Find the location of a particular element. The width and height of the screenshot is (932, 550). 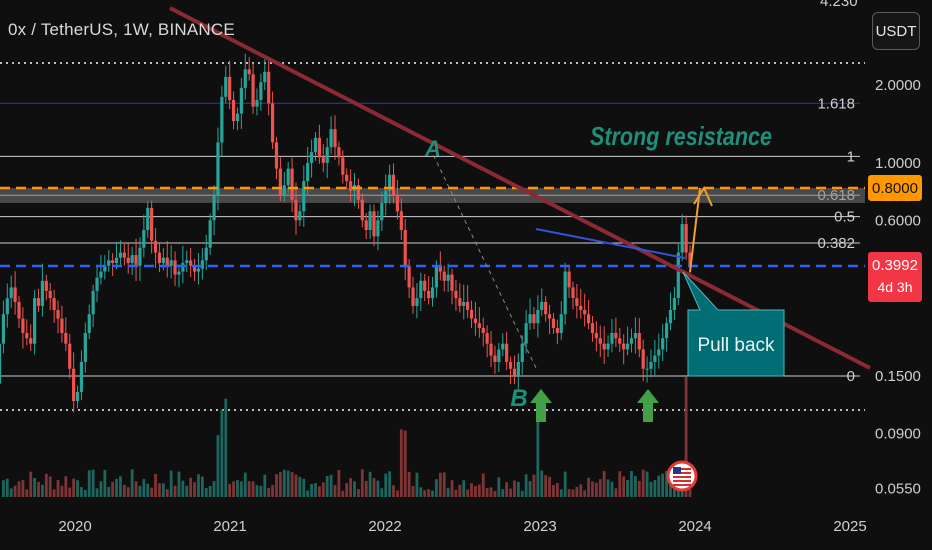

x-tick-label: 2024 is located at coordinates (694, 526).